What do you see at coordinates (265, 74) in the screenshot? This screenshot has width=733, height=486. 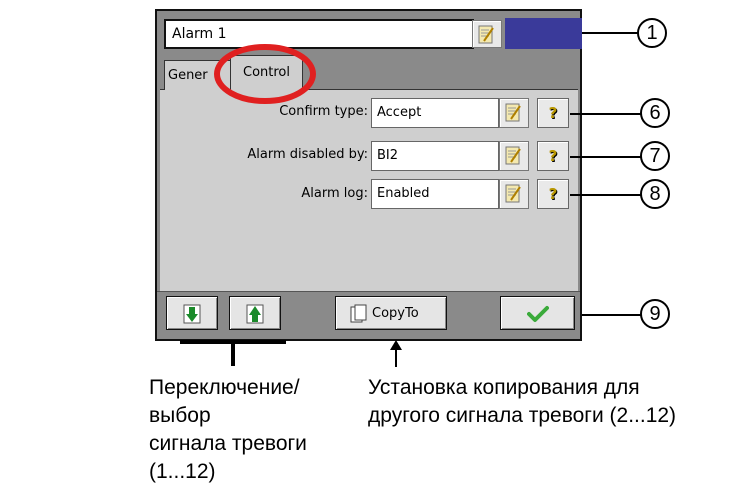 I see `highlight-ring` at bounding box center [265, 74].